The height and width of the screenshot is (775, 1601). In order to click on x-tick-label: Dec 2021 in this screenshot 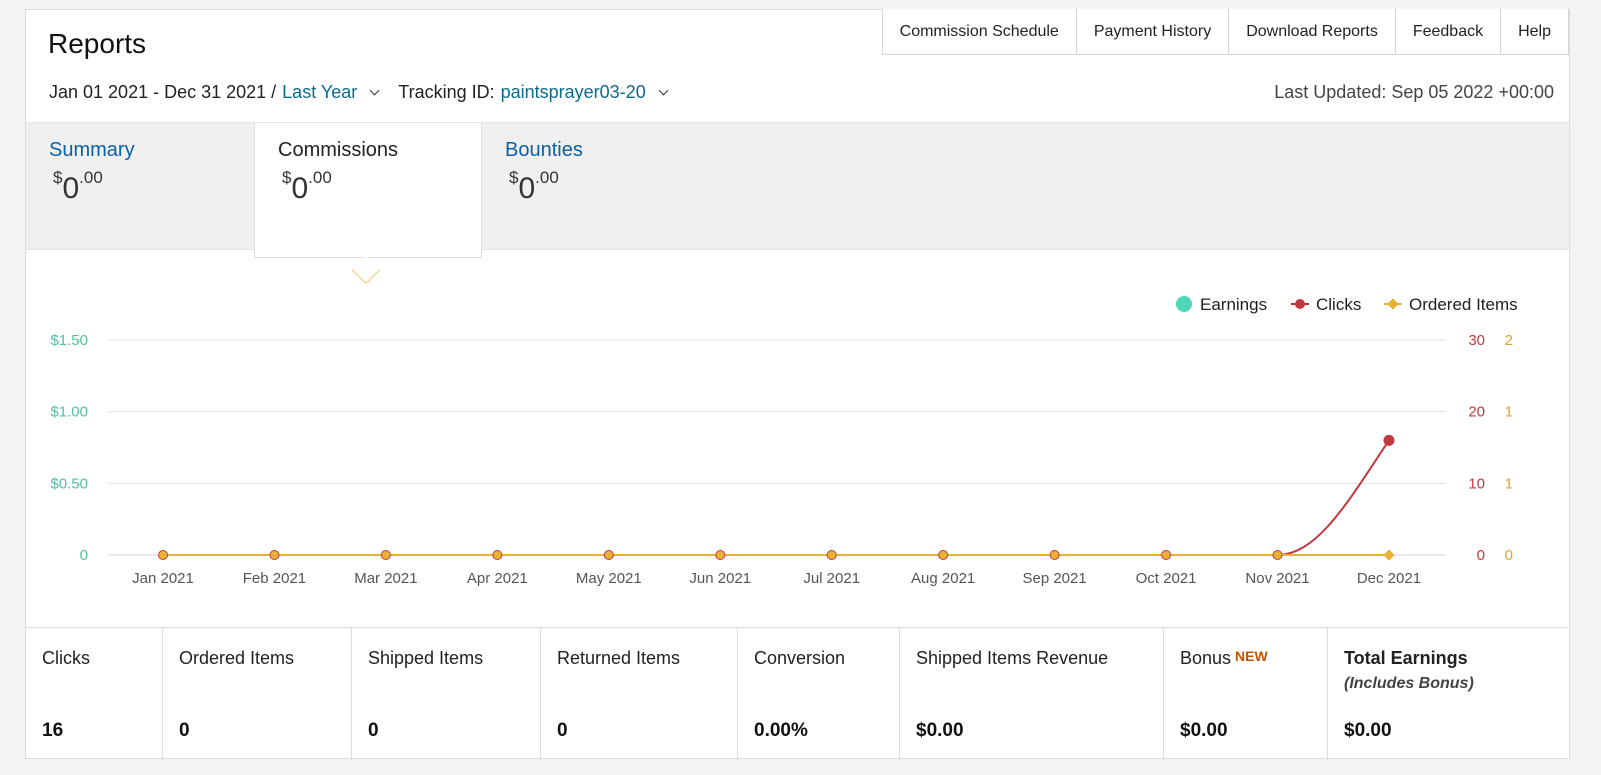, I will do `click(1389, 578)`.